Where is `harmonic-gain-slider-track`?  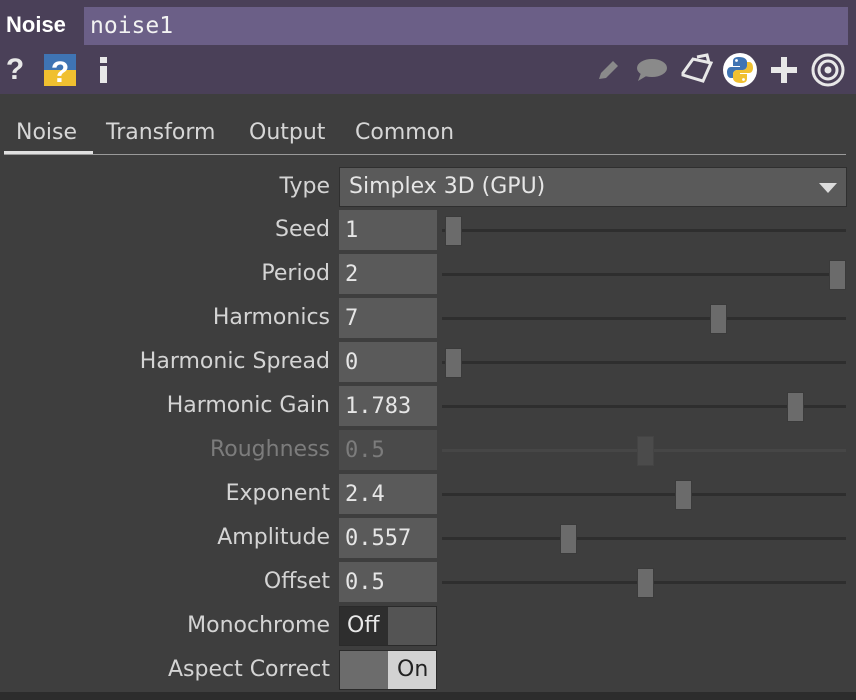
harmonic-gain-slider-track is located at coordinates (644, 406).